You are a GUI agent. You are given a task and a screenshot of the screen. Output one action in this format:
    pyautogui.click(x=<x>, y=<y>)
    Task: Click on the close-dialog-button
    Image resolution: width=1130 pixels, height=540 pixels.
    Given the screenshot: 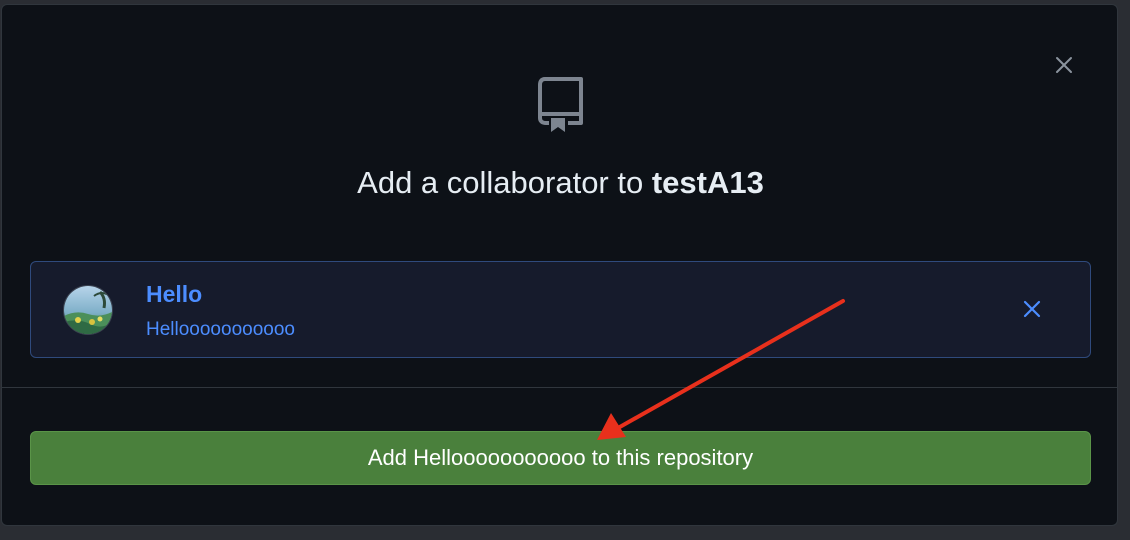 What is the action you would take?
    pyautogui.click(x=1064, y=65)
    